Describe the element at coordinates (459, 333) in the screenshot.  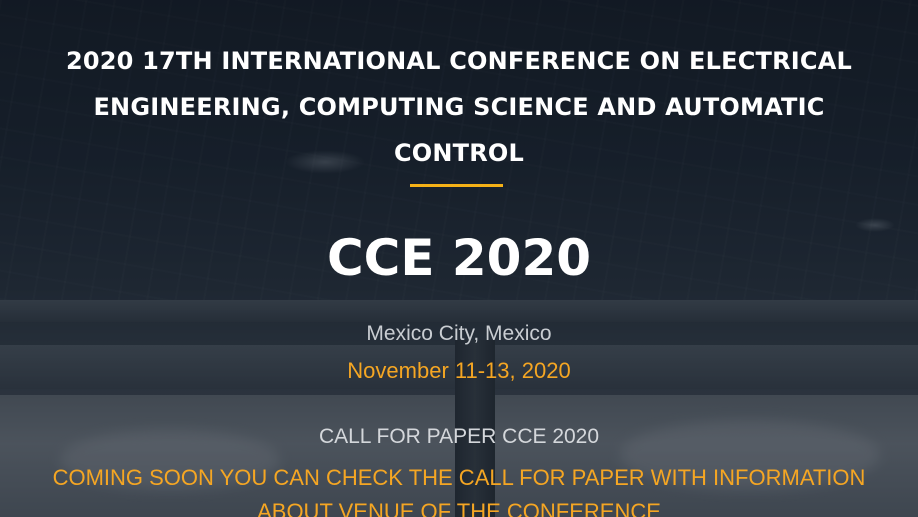
I see `conference-location: Mexico City, Mexico` at that location.